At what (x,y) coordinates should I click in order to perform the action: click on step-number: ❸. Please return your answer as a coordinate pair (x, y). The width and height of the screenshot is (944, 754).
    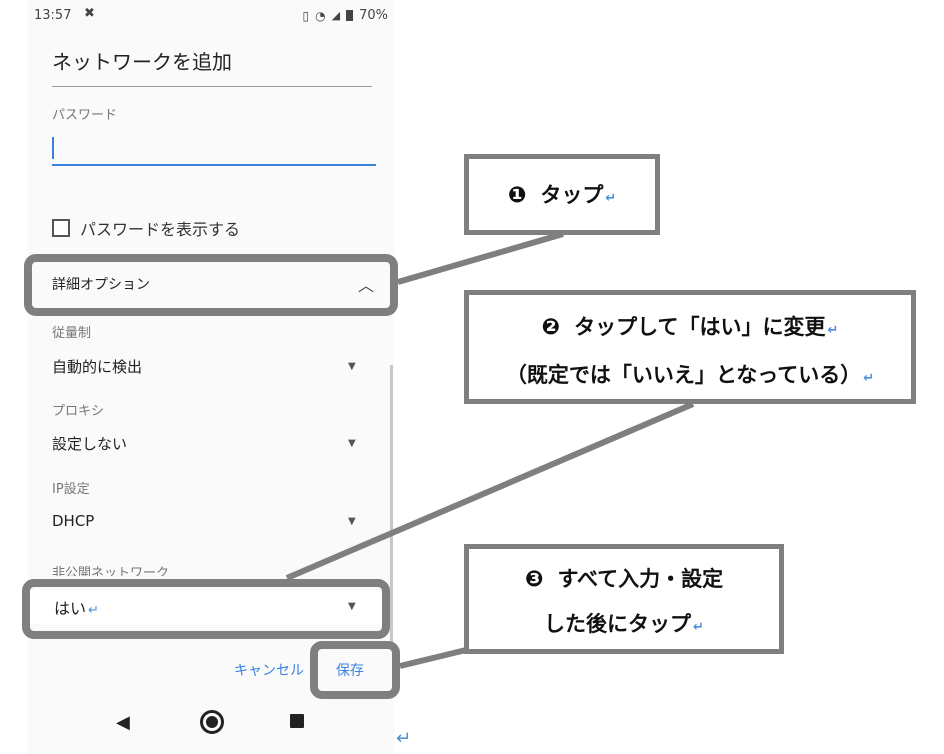
    Looking at the image, I should click on (534, 579).